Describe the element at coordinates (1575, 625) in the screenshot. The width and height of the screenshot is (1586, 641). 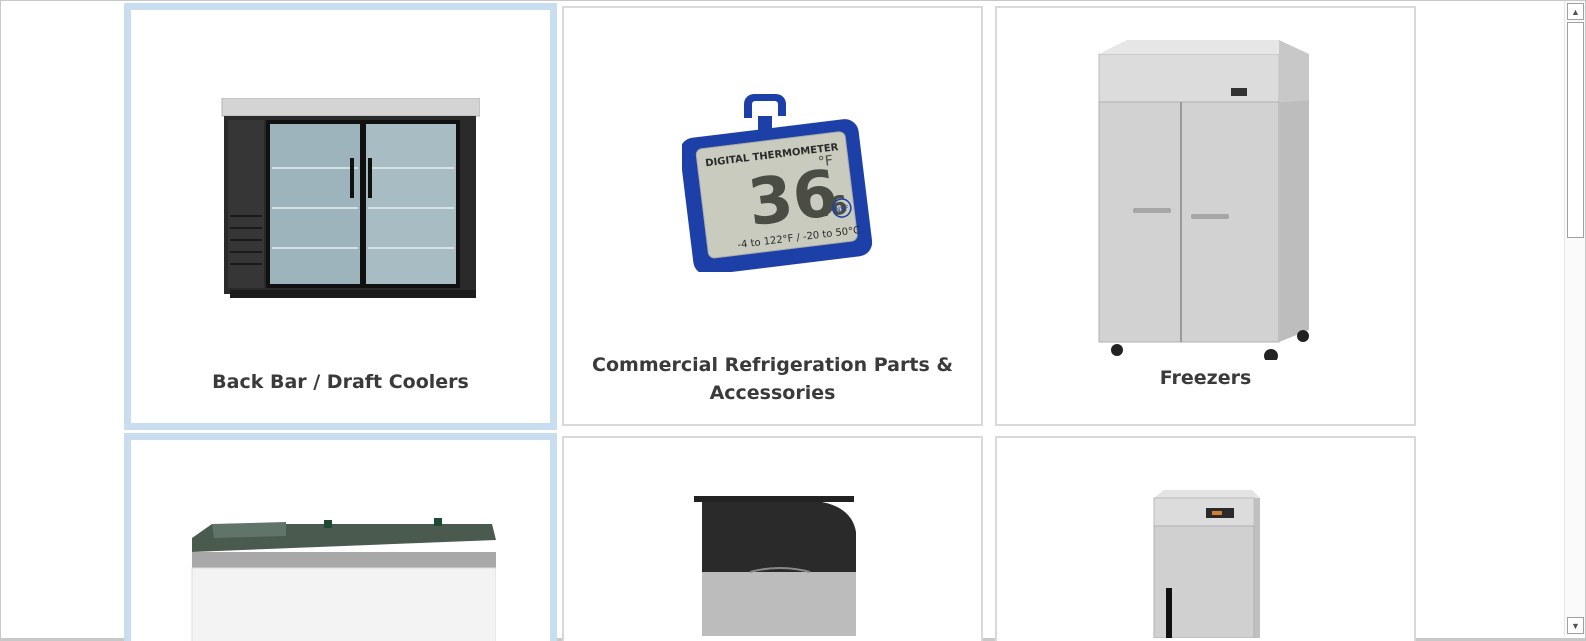
I see `scroll-down-arrow-icon: ▼` at that location.